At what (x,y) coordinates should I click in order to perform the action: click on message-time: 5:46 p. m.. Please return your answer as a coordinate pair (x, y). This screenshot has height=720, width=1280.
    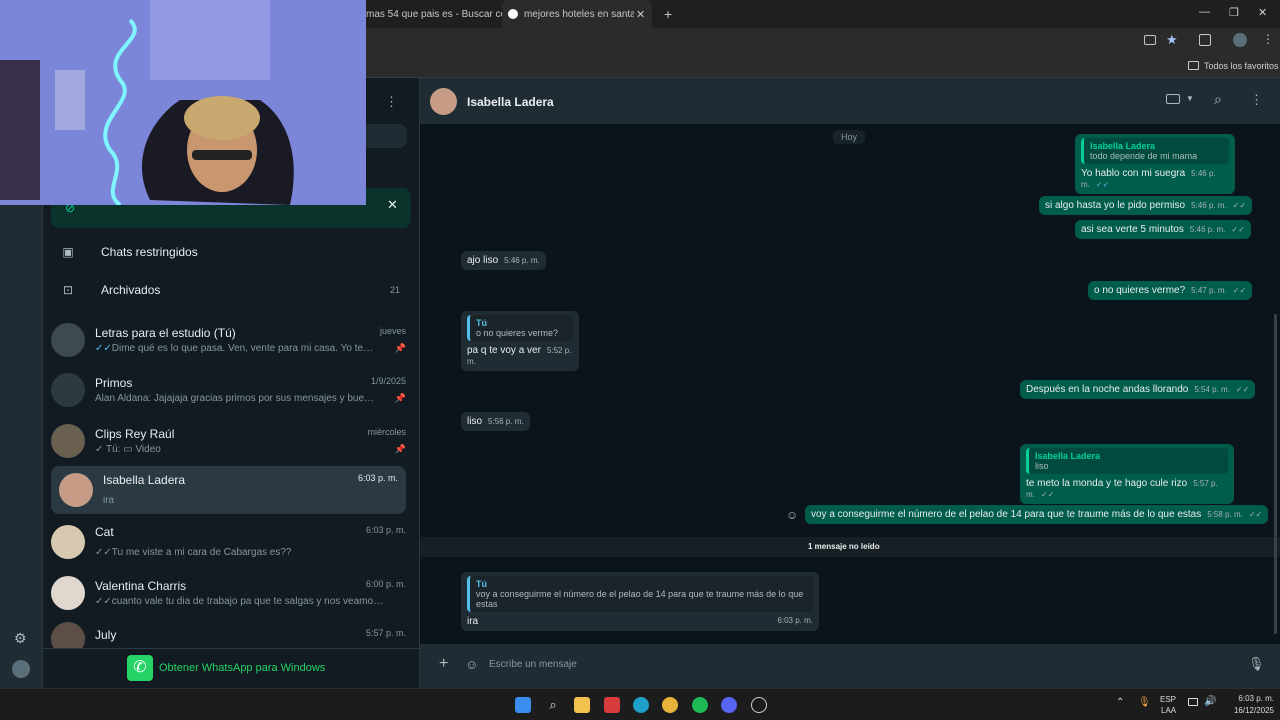
    Looking at the image, I should click on (522, 260).